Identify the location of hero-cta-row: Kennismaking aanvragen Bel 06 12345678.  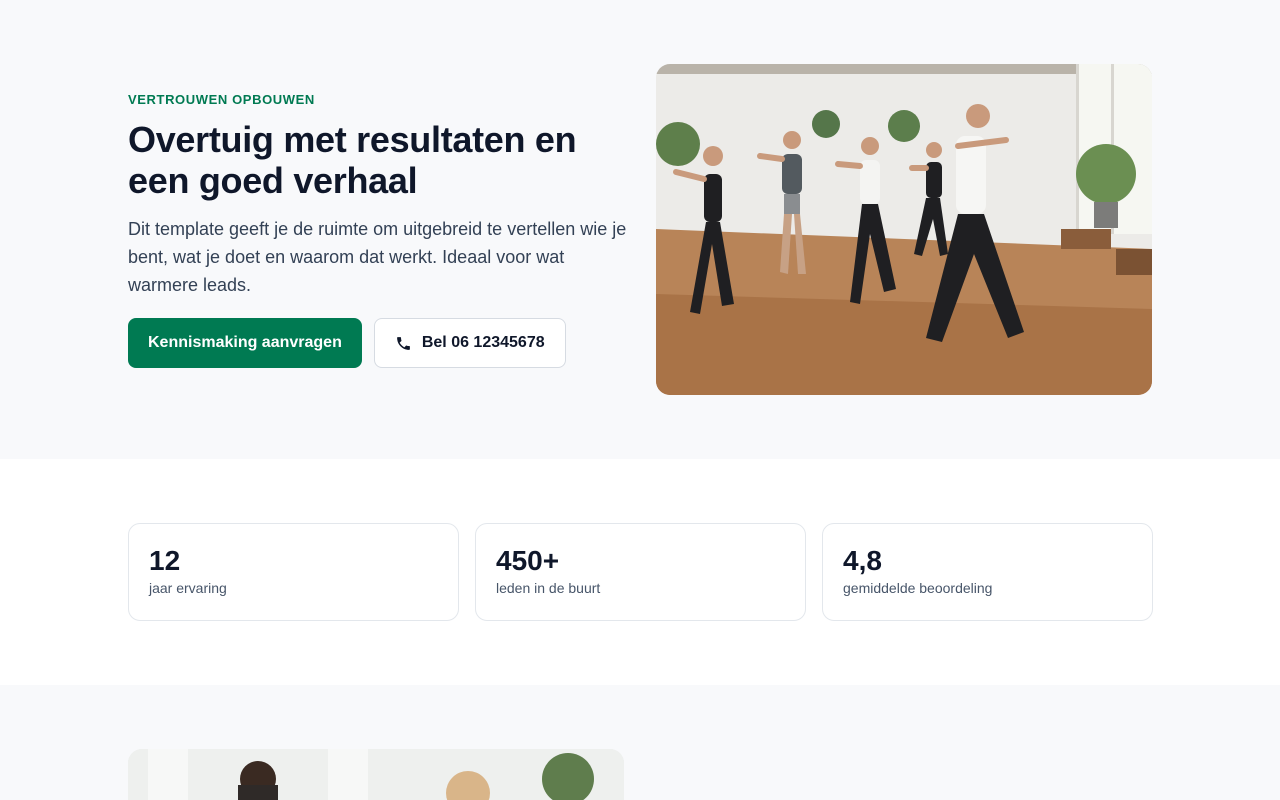
(347, 343).